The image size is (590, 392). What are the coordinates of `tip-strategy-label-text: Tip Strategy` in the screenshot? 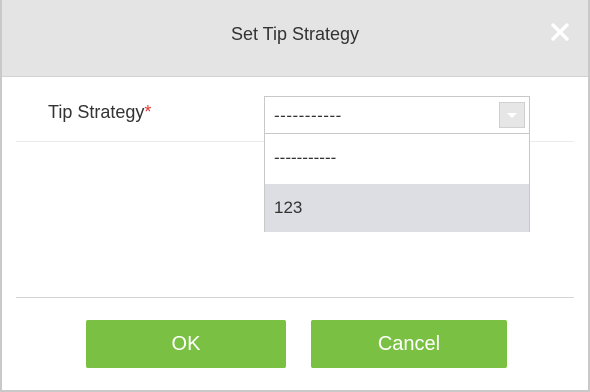 It's located at (96, 112).